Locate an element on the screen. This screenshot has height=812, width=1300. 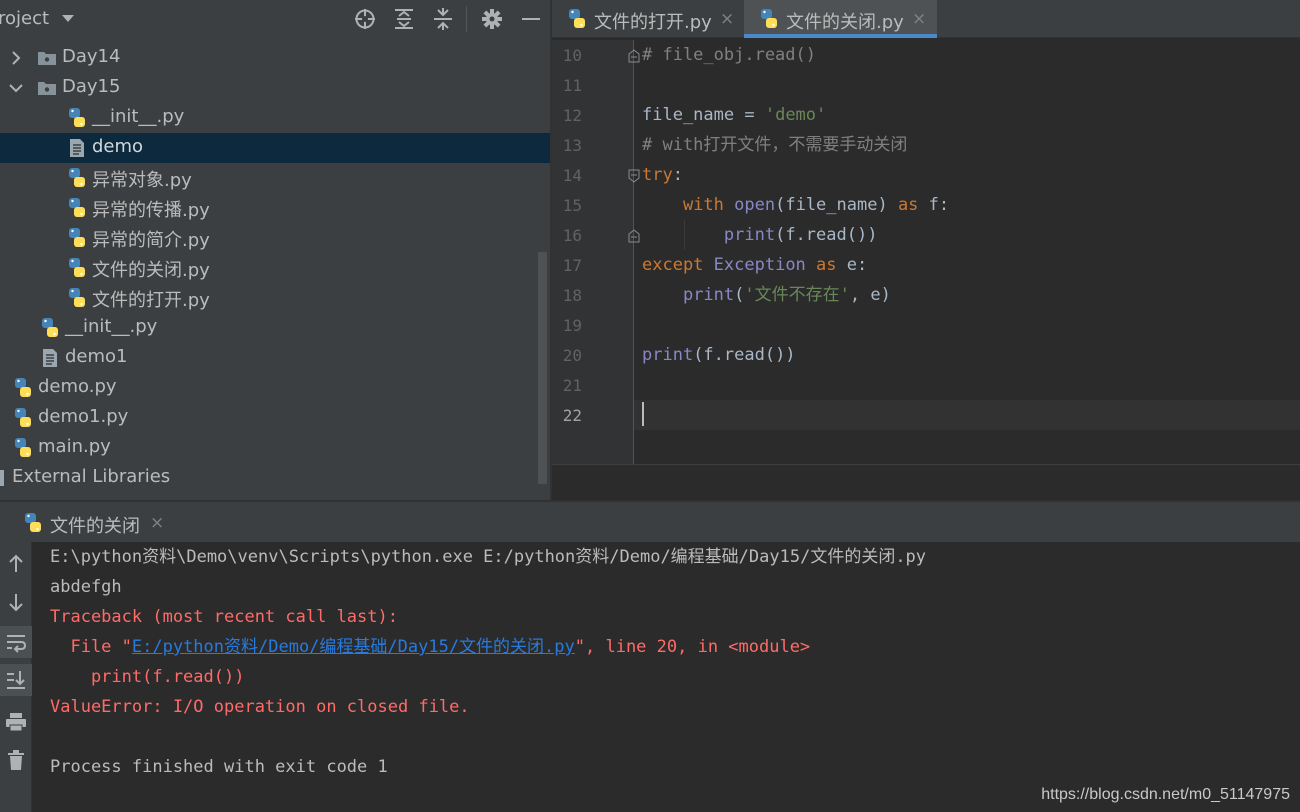
code-line: # with打开文件，不需要手动关闭 is located at coordinates (774, 145).